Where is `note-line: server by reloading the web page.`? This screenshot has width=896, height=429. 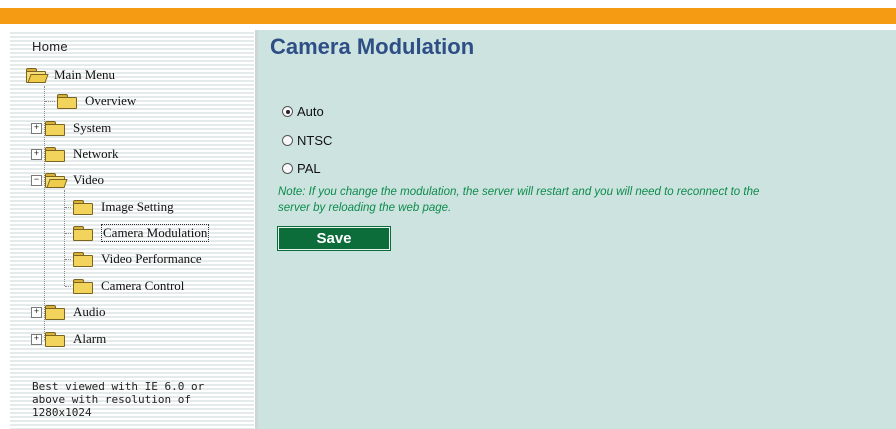
note-line: server by reloading the web page. is located at coordinates (365, 208).